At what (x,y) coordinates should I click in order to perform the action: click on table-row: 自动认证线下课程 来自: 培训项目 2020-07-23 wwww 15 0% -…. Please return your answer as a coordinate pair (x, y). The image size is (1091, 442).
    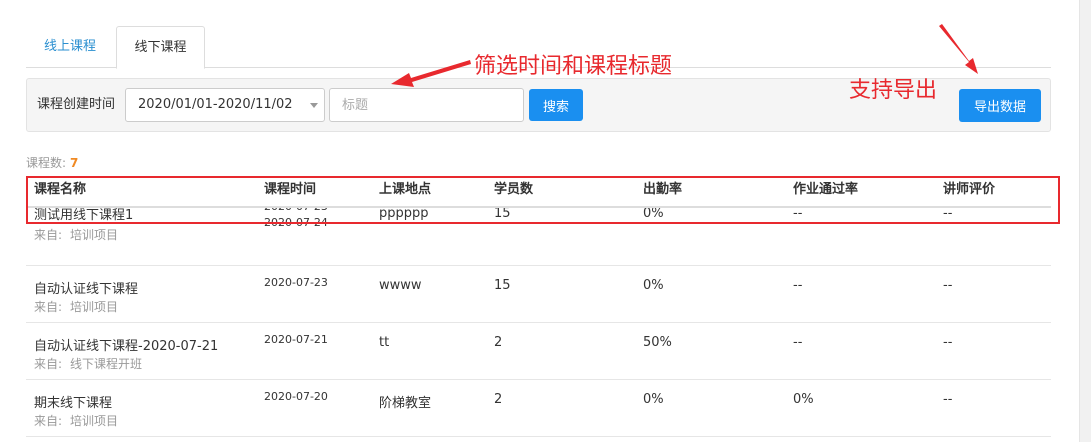
    Looking at the image, I should click on (538, 294).